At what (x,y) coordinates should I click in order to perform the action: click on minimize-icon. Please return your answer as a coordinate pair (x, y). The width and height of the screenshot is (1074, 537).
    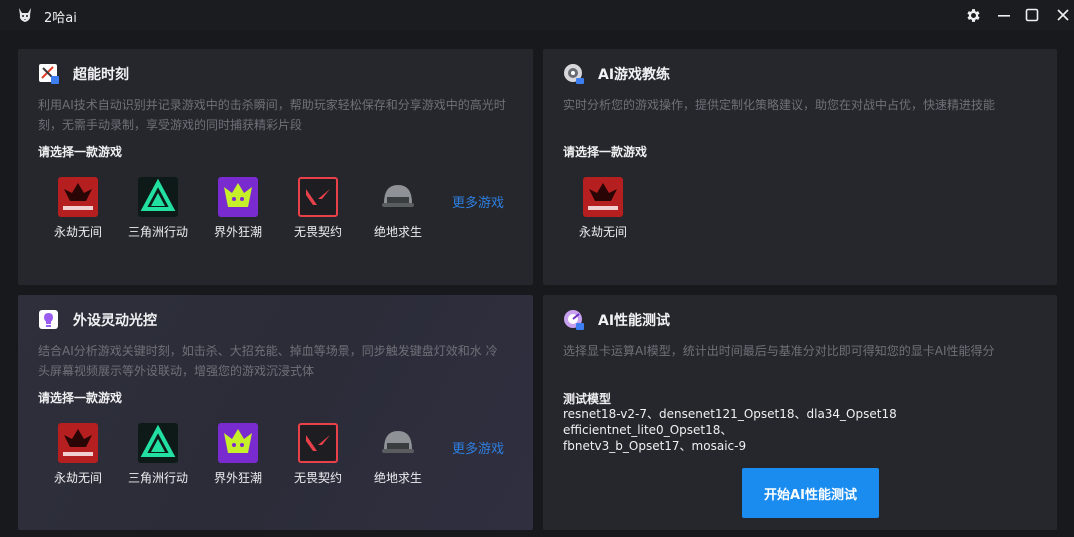
    Looking at the image, I should click on (1004, 16).